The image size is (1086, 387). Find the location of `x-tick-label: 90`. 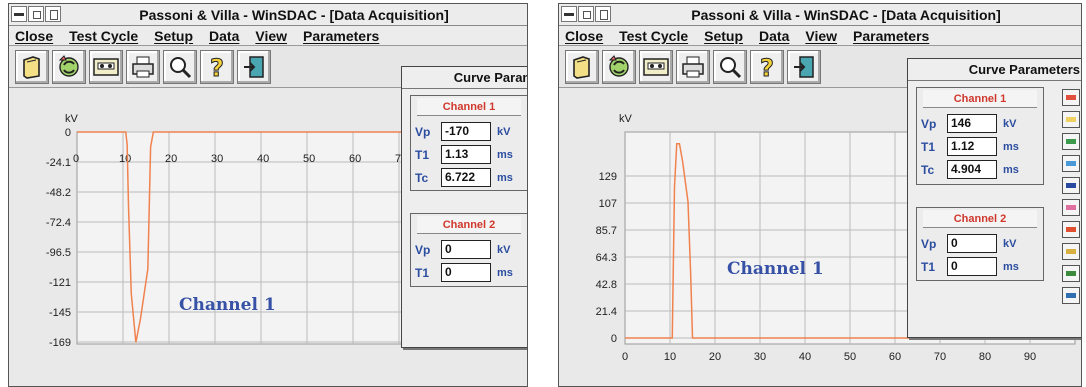

x-tick-label: 90 is located at coordinates (1030, 357).